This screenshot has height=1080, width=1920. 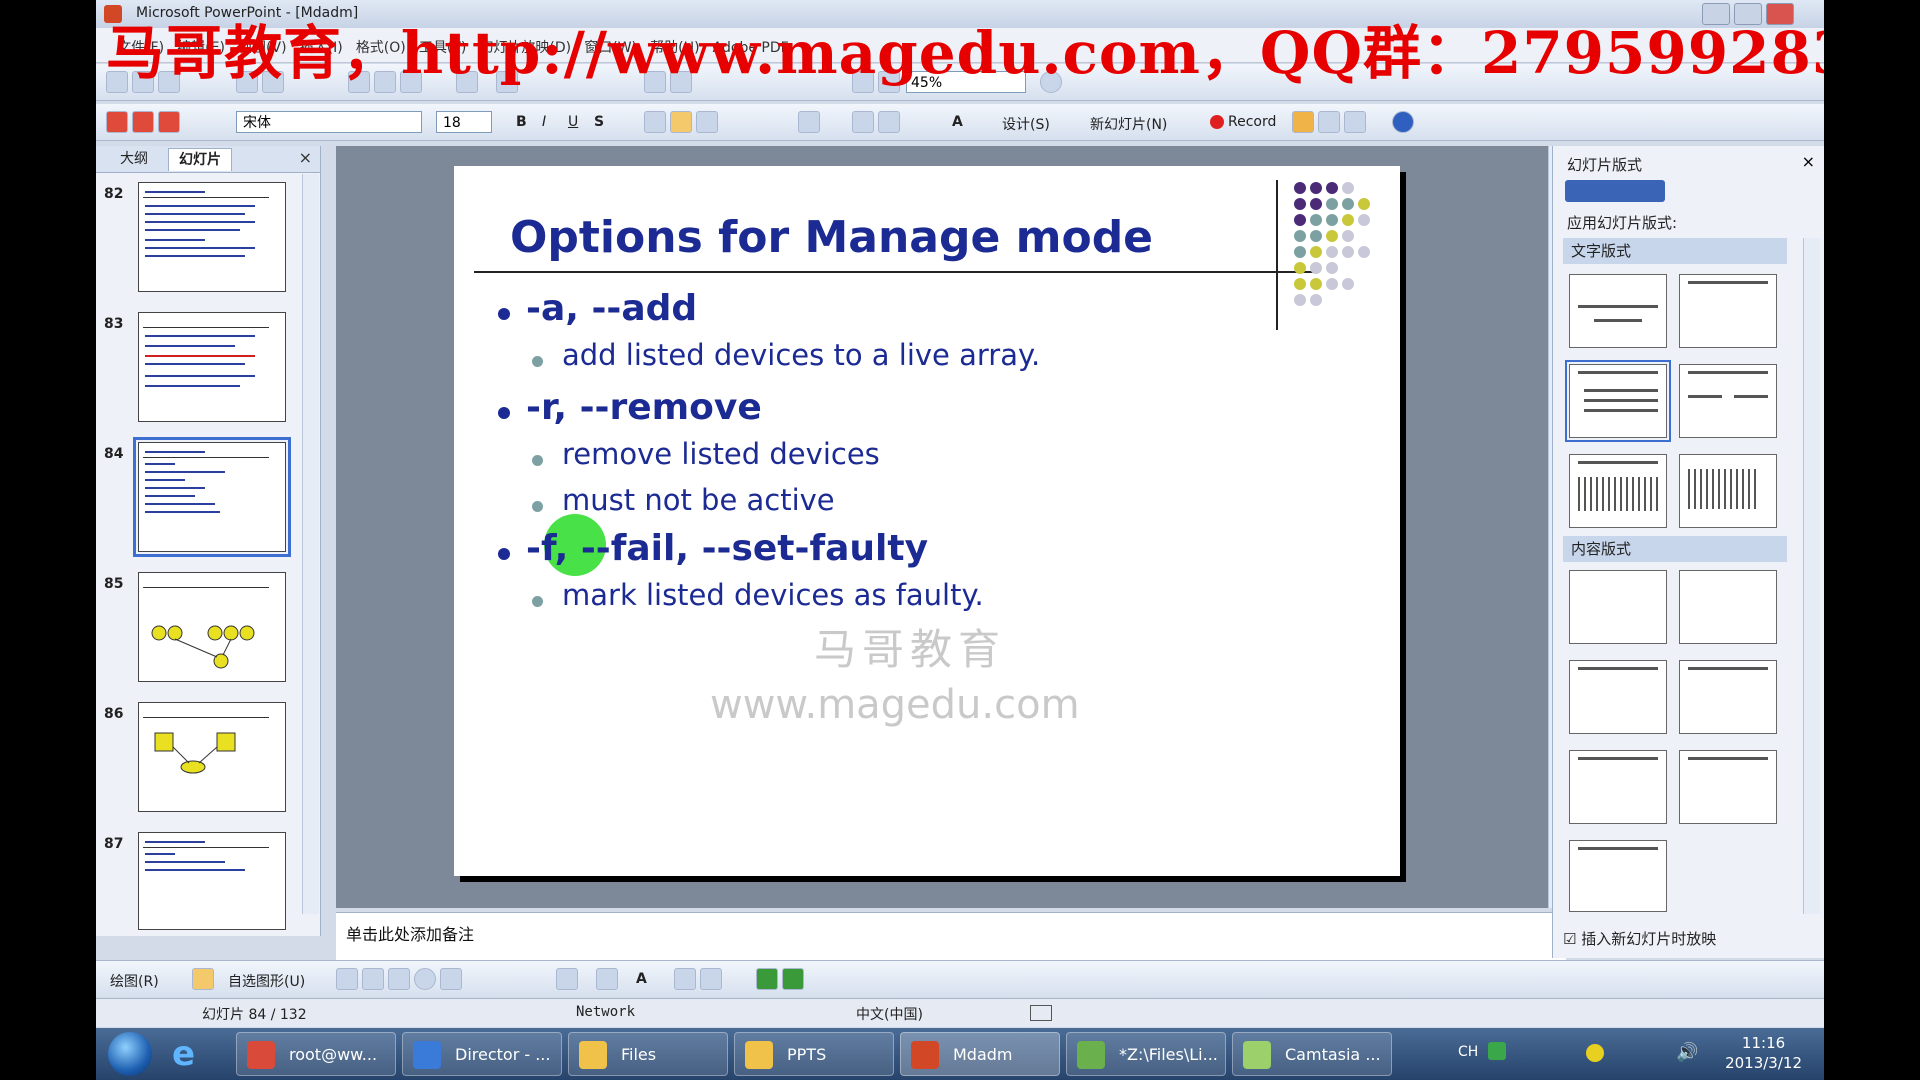 I want to click on shadow-button: S, so click(x=599, y=122).